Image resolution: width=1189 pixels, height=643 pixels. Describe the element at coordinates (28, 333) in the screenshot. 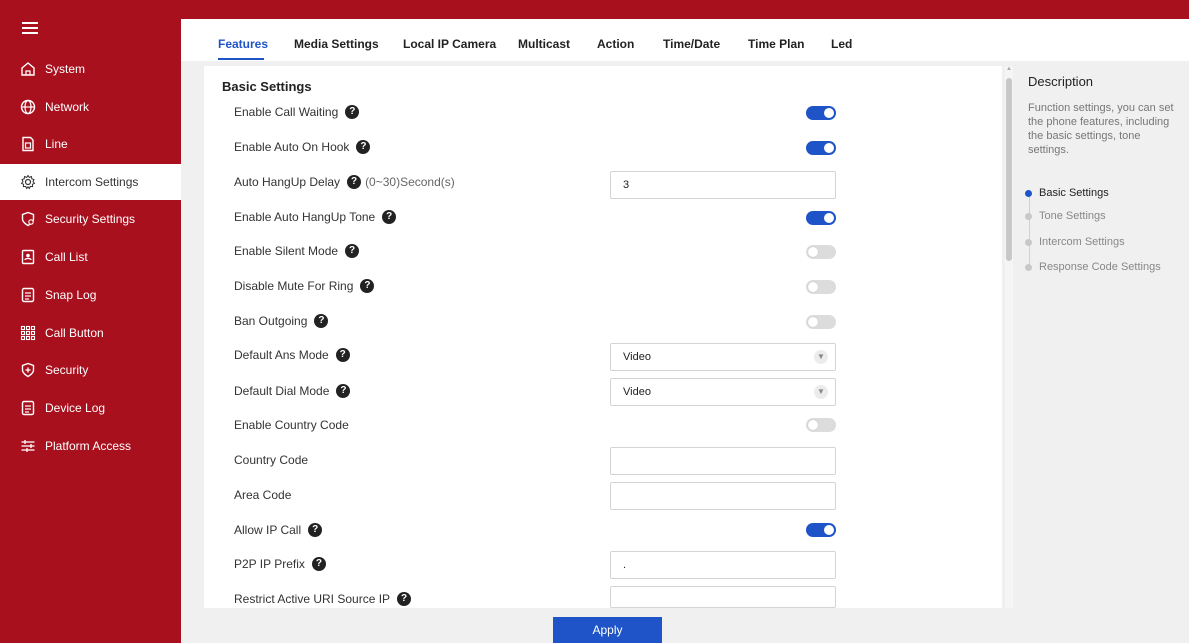

I see `keypad-icon` at that location.